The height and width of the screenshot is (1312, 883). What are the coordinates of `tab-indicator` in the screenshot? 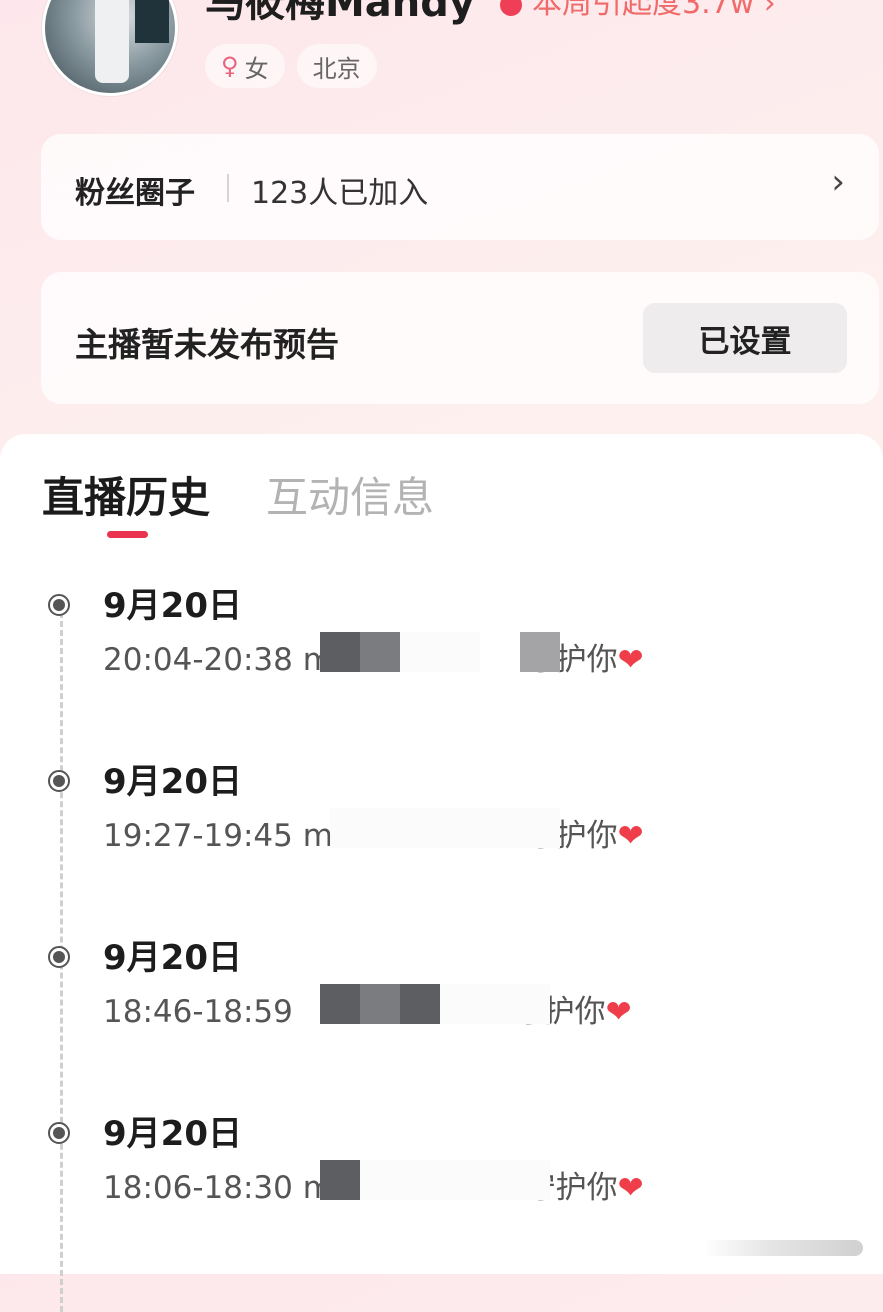 It's located at (127, 534).